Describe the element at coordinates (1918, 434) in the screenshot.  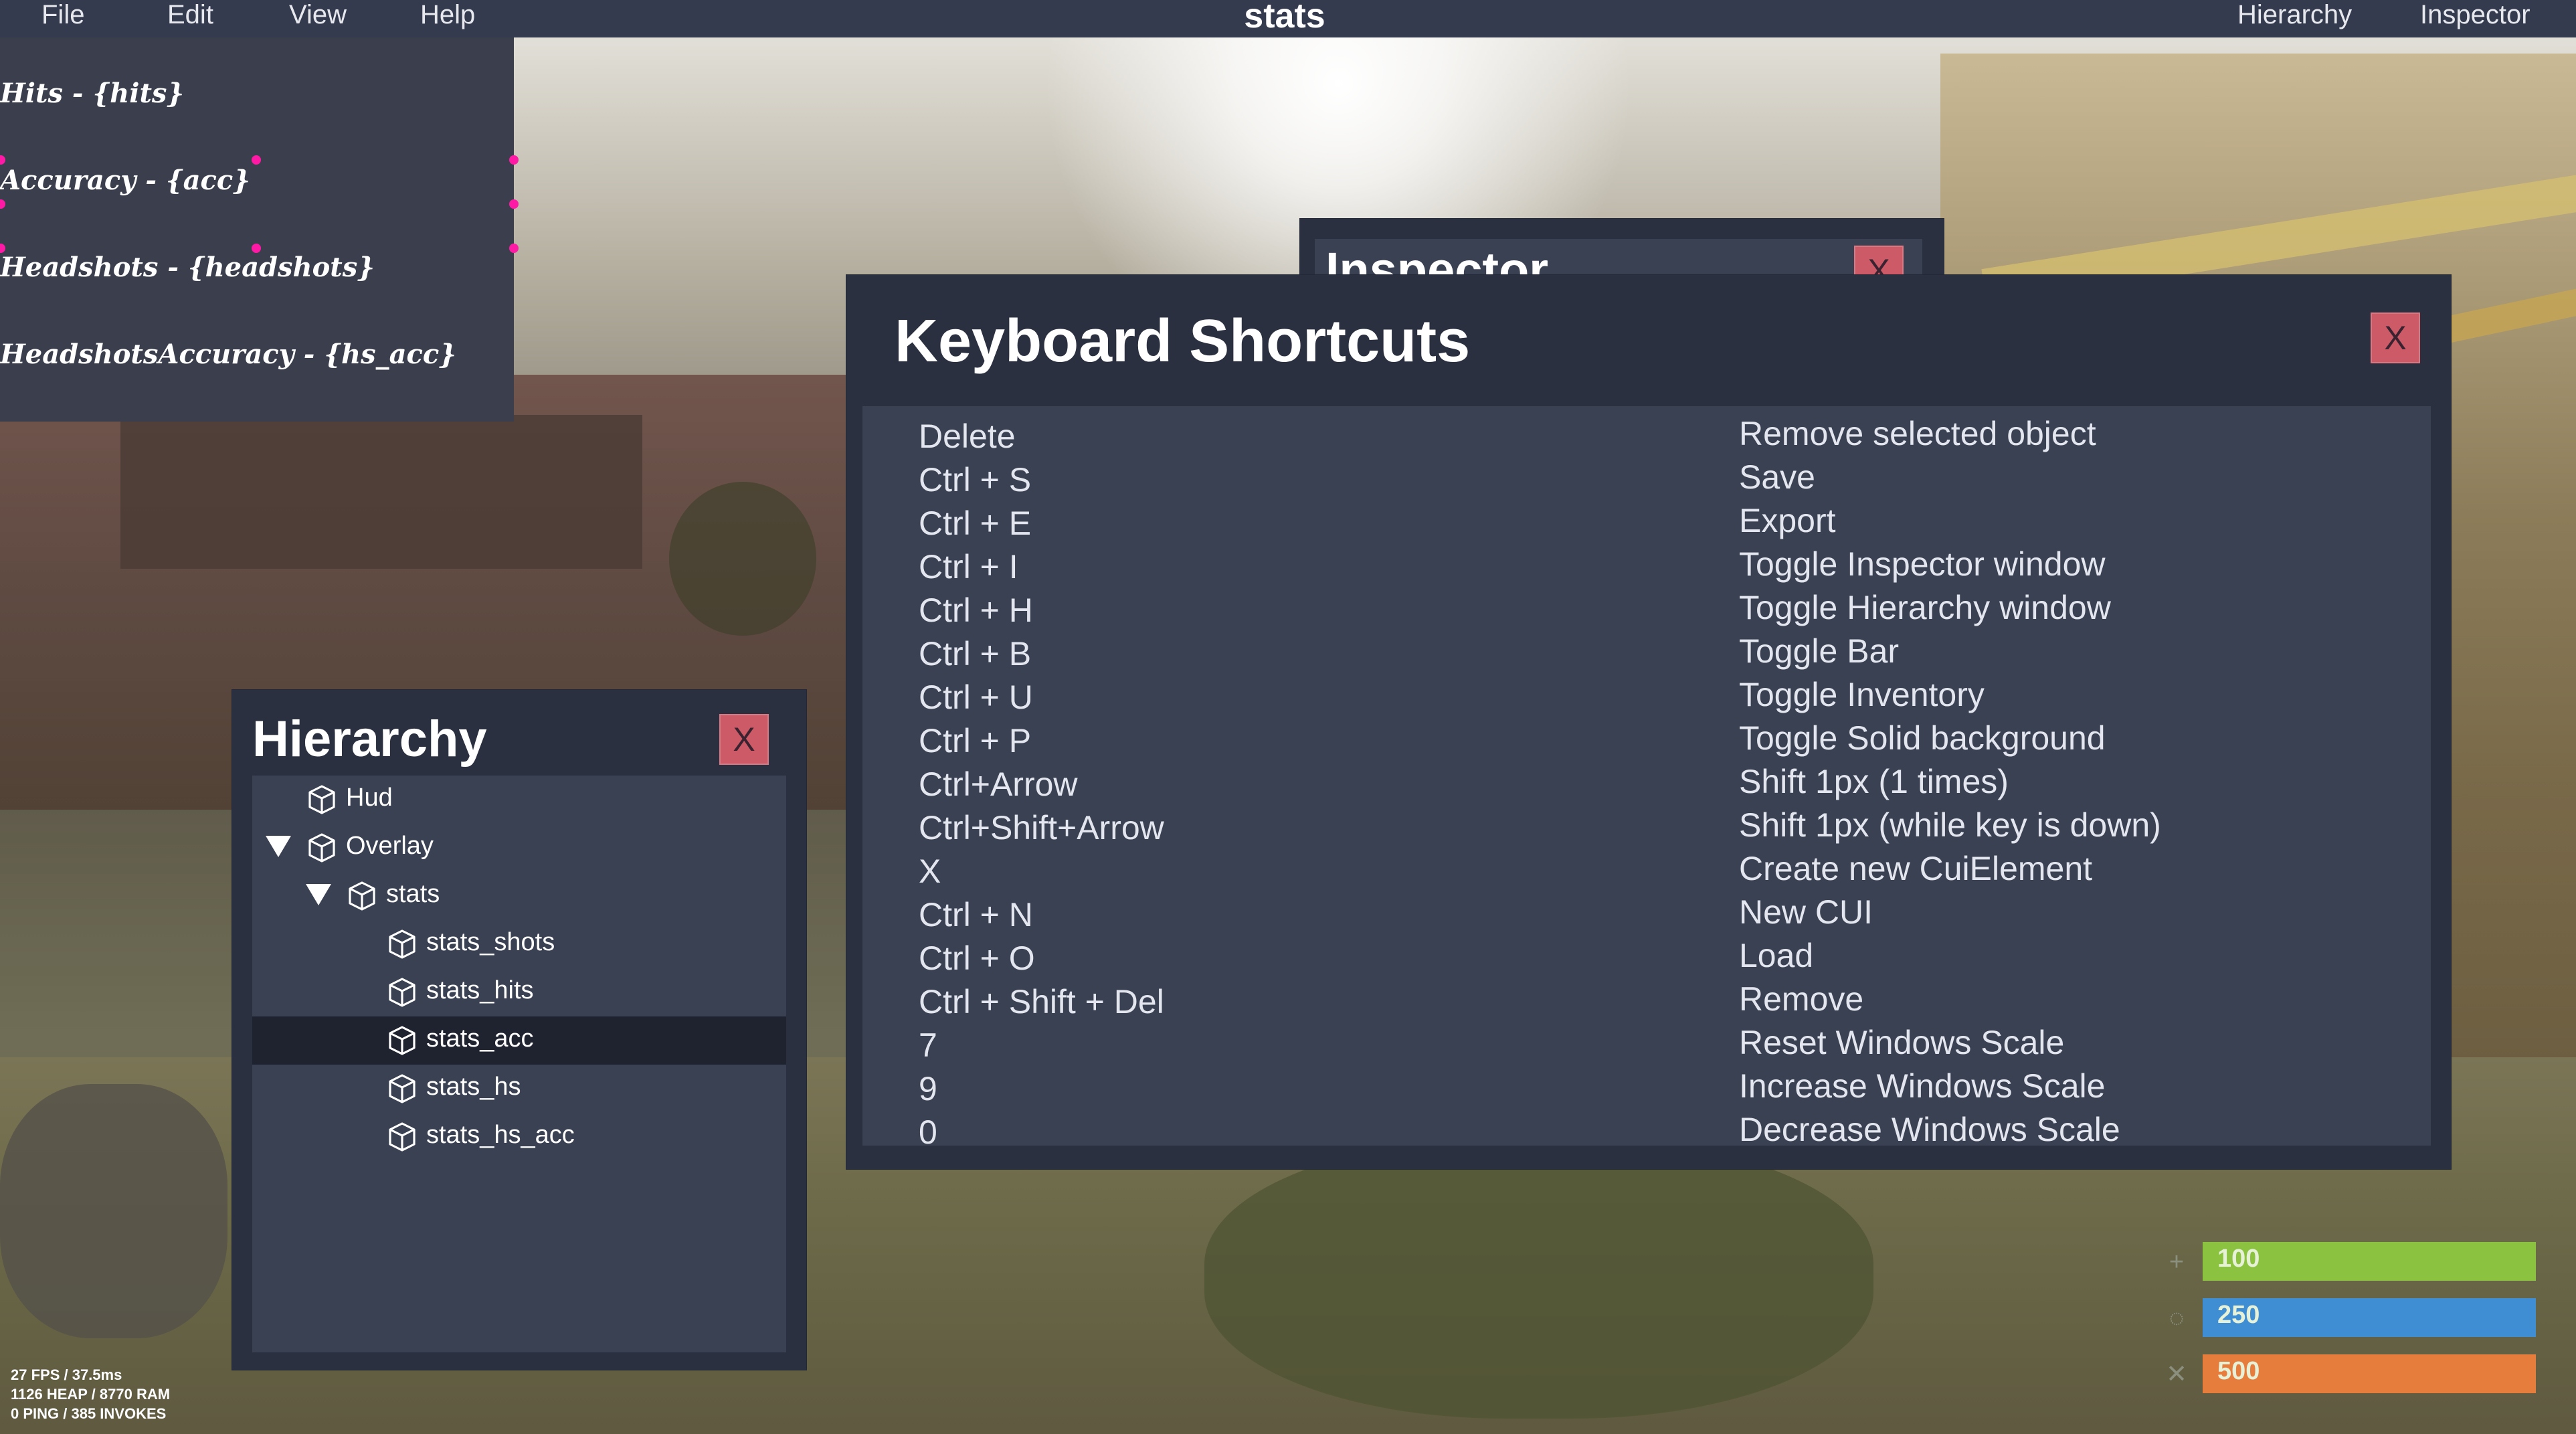
I see `shortcut-action: Remove selected object` at that location.